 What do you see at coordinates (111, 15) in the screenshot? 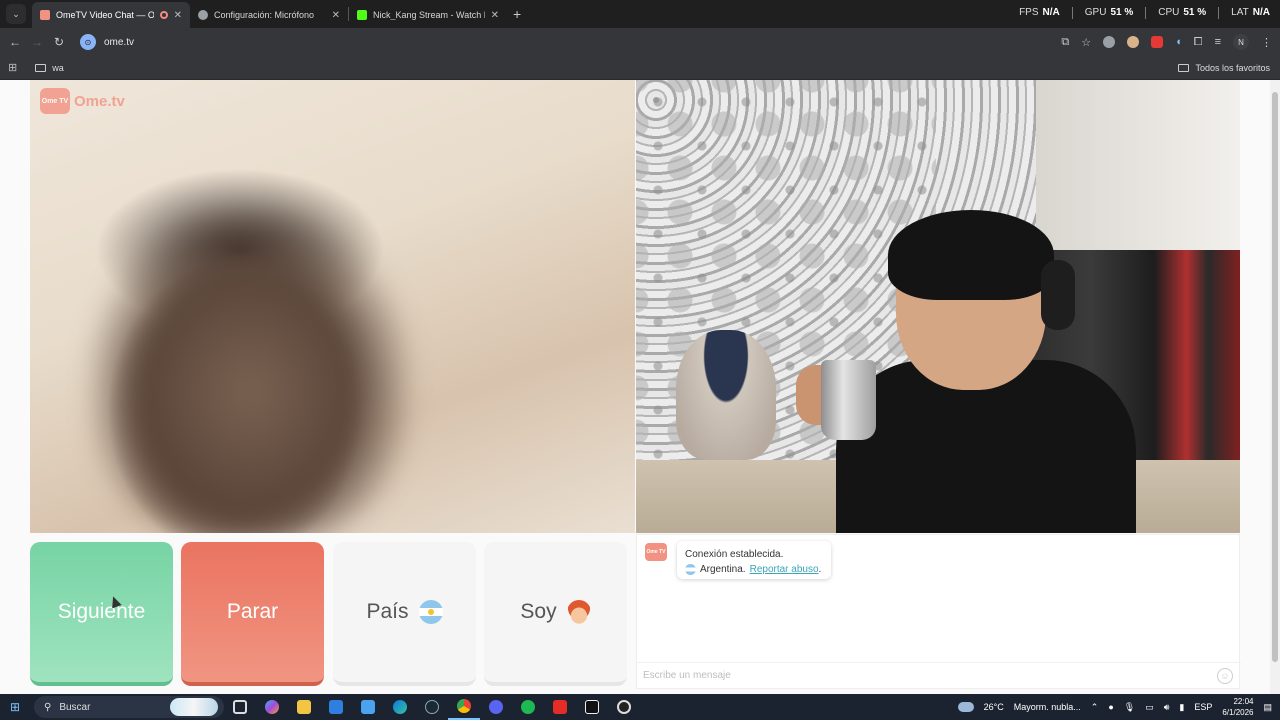
I see `tab-ometv: OmeTV Video Chat — Ome ✕` at bounding box center [111, 15].